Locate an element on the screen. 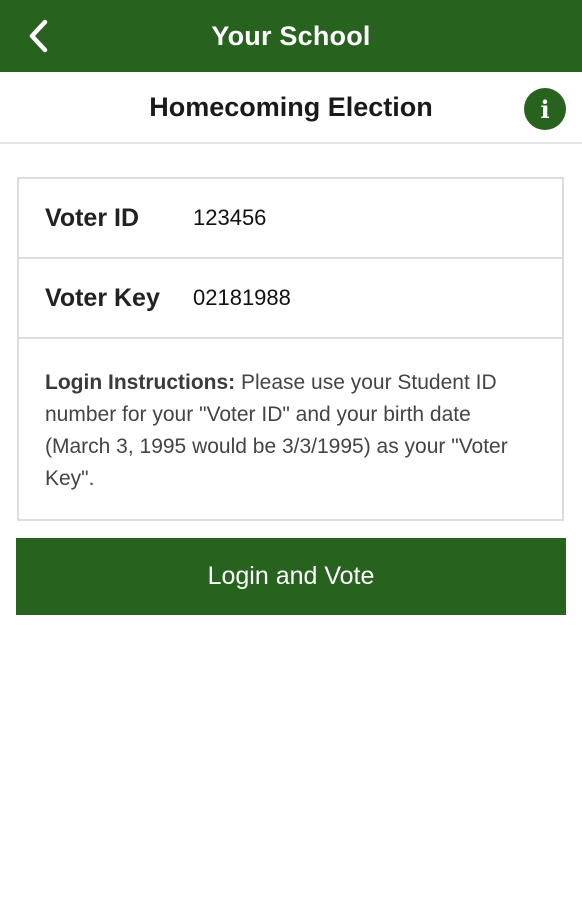 Image resolution: width=582 pixels, height=900 pixels. info-button: i is located at coordinates (545, 109).